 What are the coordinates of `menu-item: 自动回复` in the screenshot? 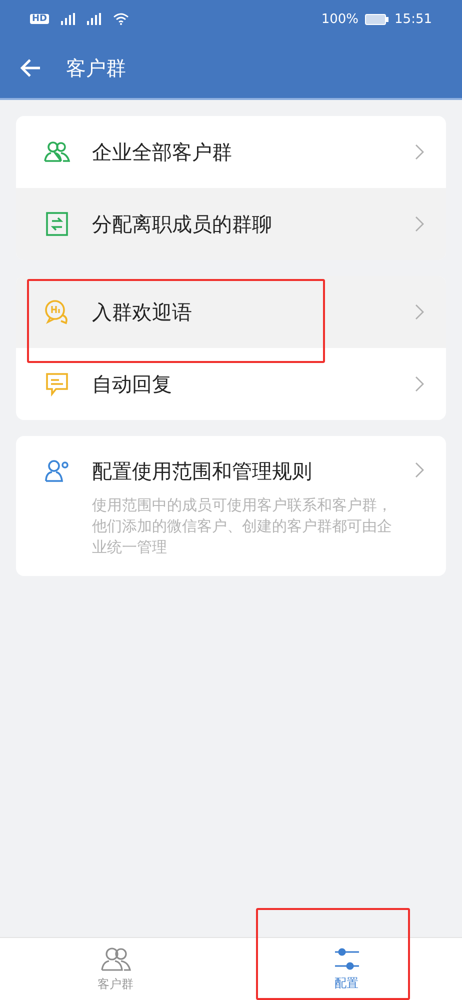 It's located at (231, 384).